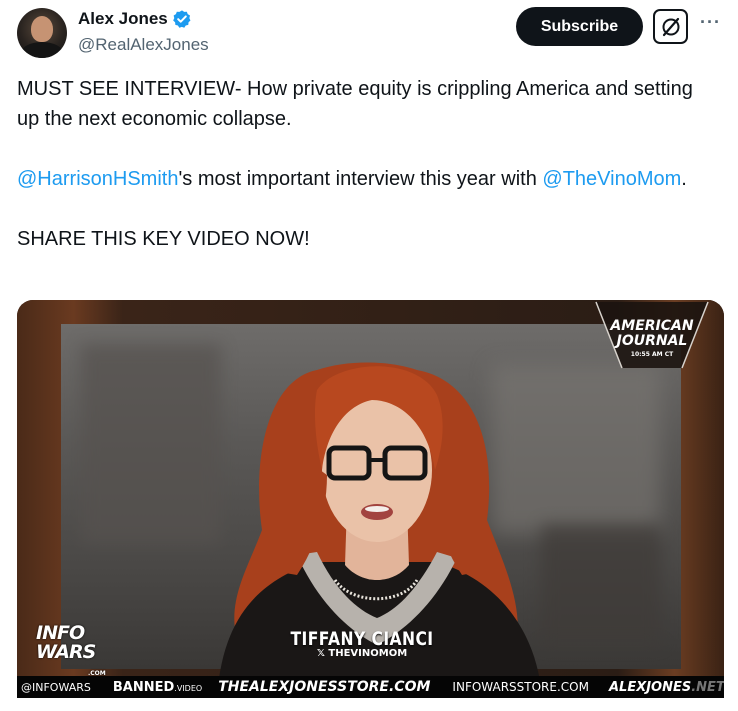  I want to click on subscribe-button: Subscribe, so click(579, 26).